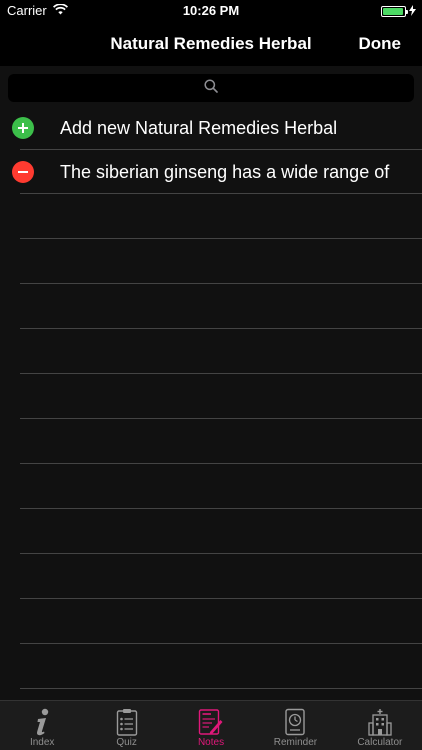  What do you see at coordinates (295, 722) in the screenshot?
I see `clock-icon` at bounding box center [295, 722].